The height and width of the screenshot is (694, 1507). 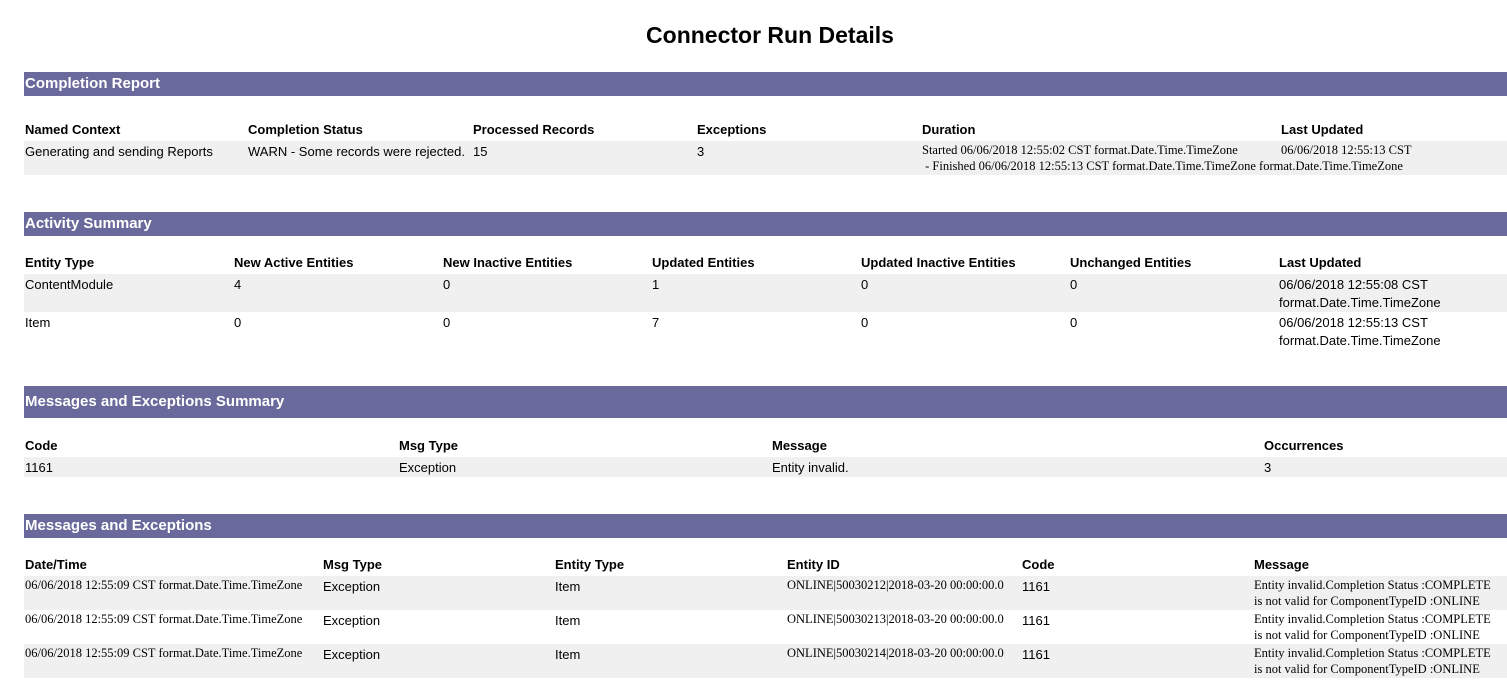 I want to click on column-header: New Active Entities, so click(x=294, y=262).